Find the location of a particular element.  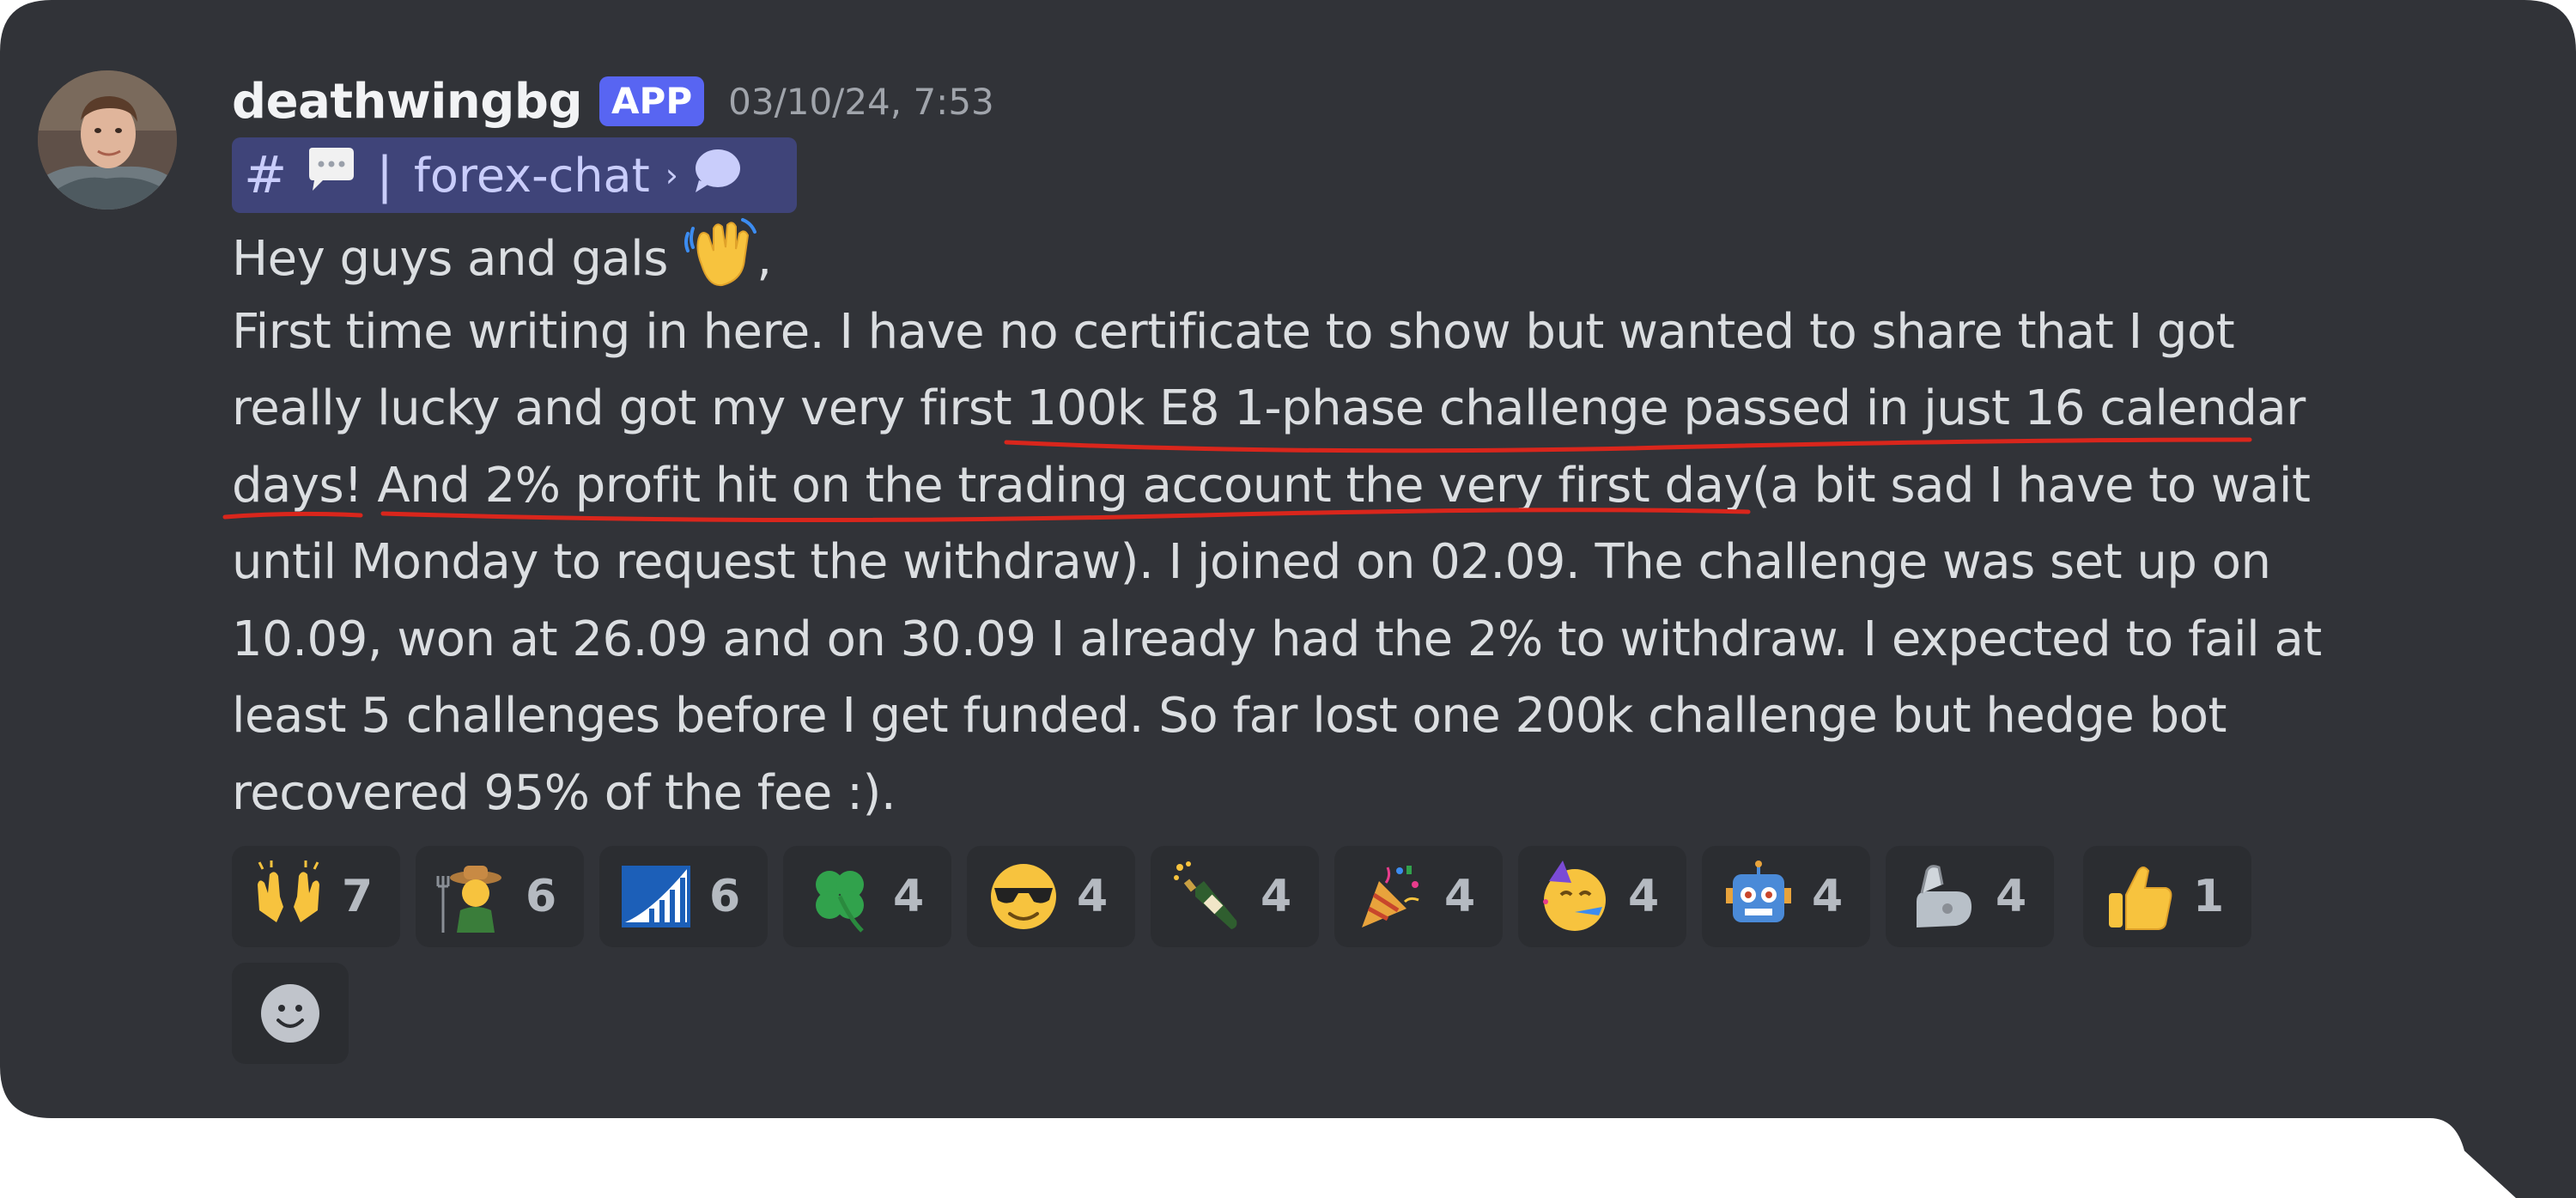

channel-name: forex-chat is located at coordinates (532, 175).